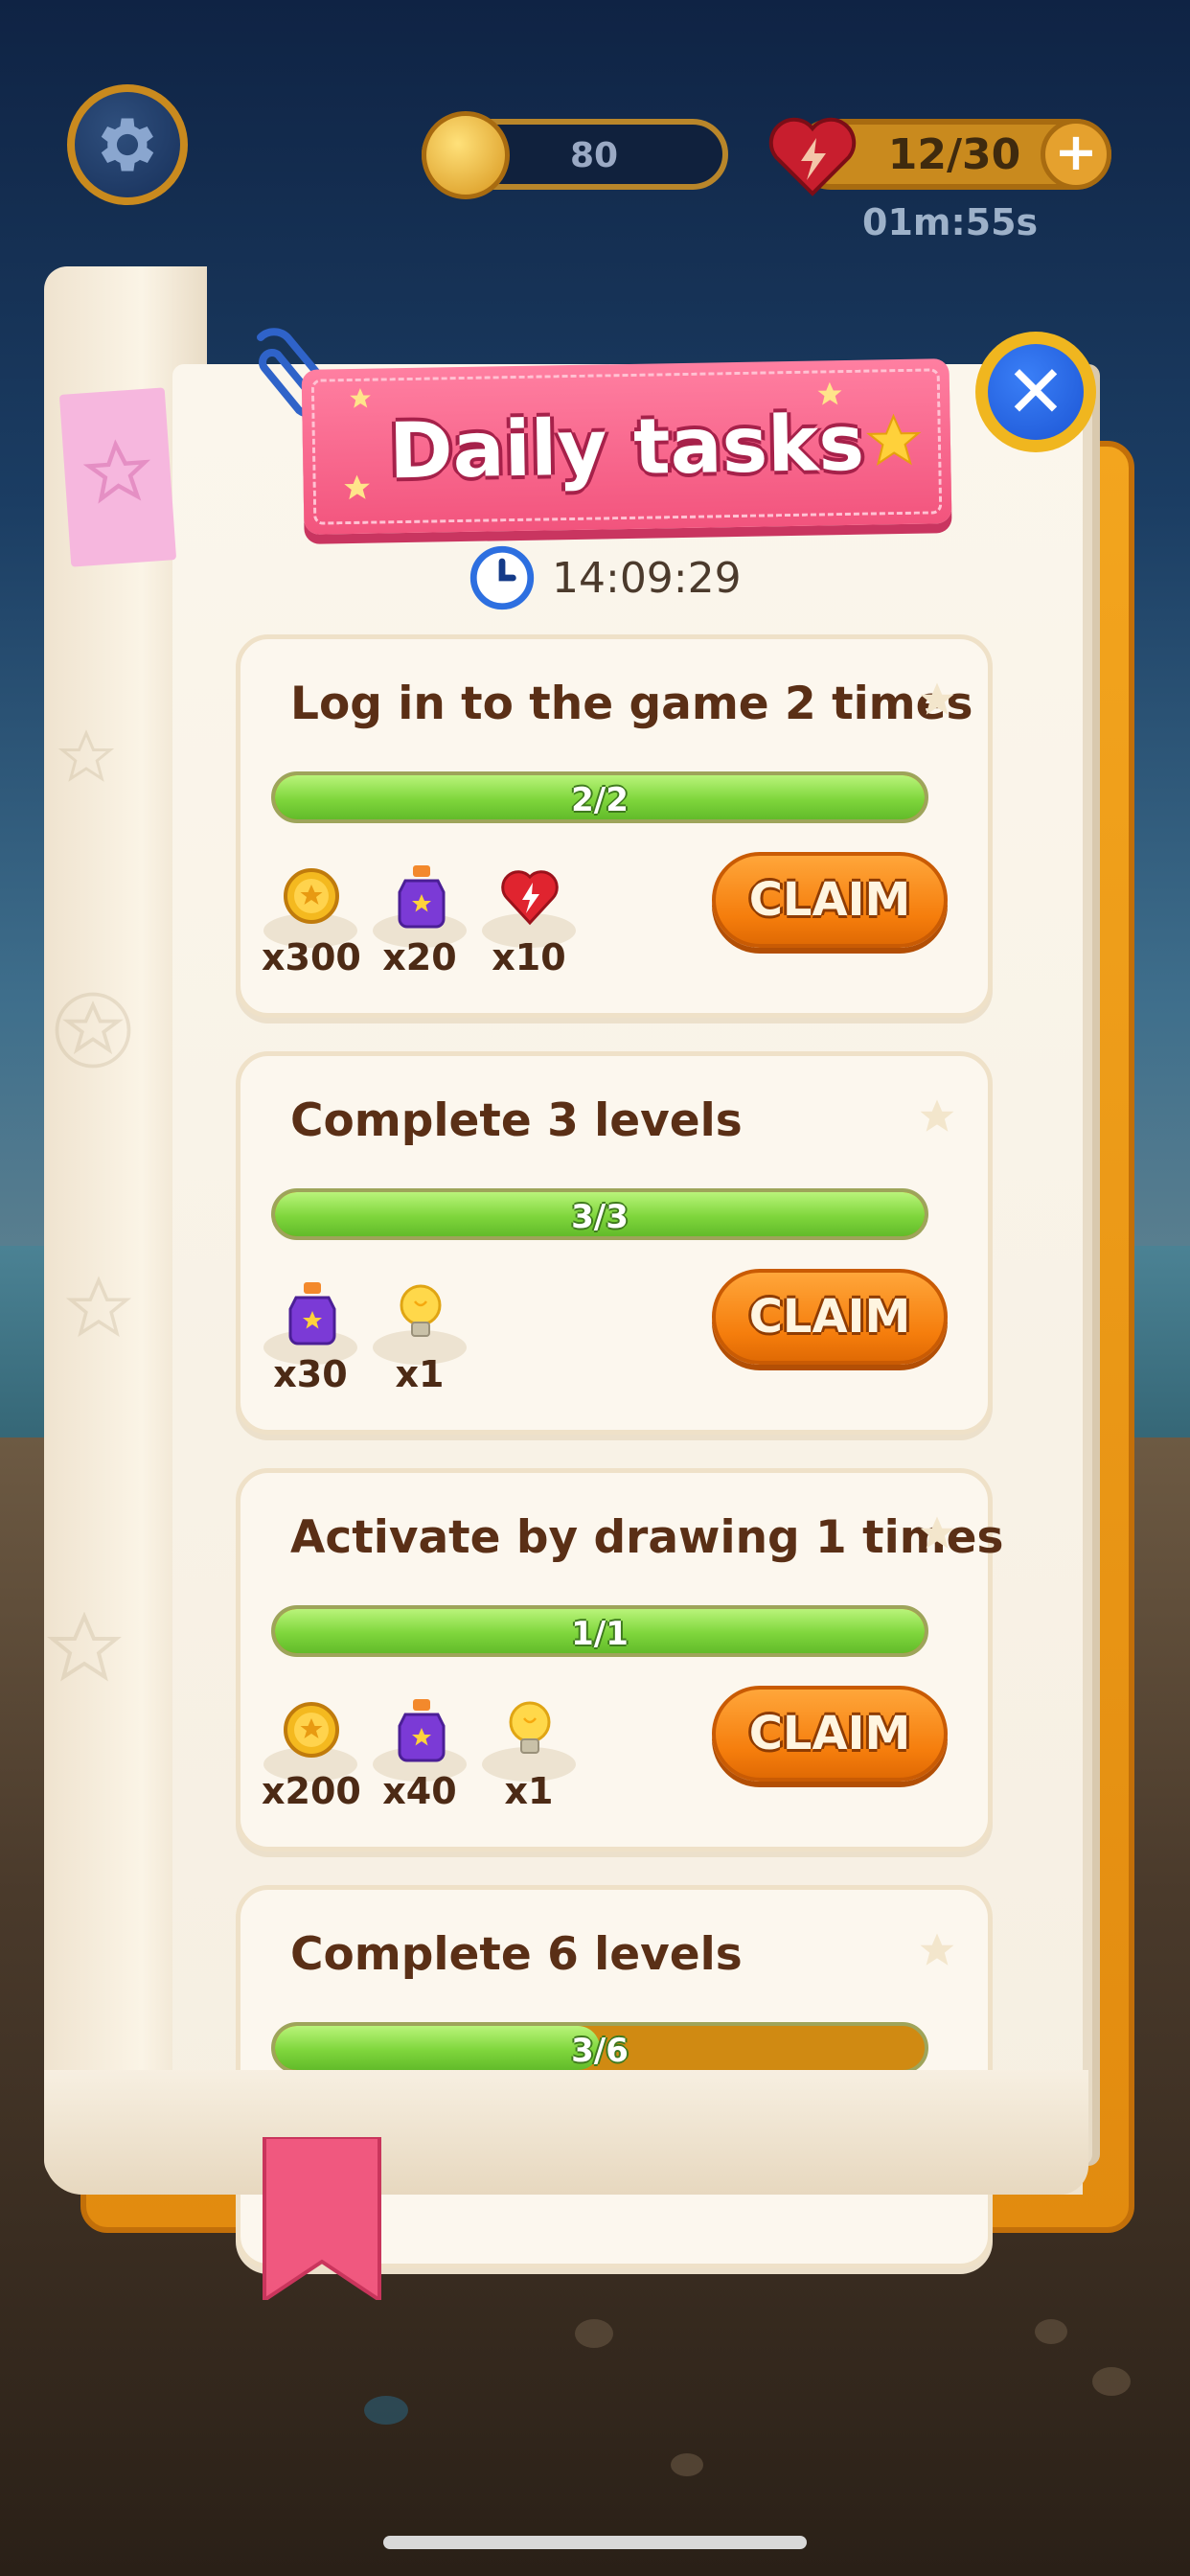 Image resolution: width=1190 pixels, height=2576 pixels. I want to click on title-ribbon: Daily tasks, so click(626, 446).